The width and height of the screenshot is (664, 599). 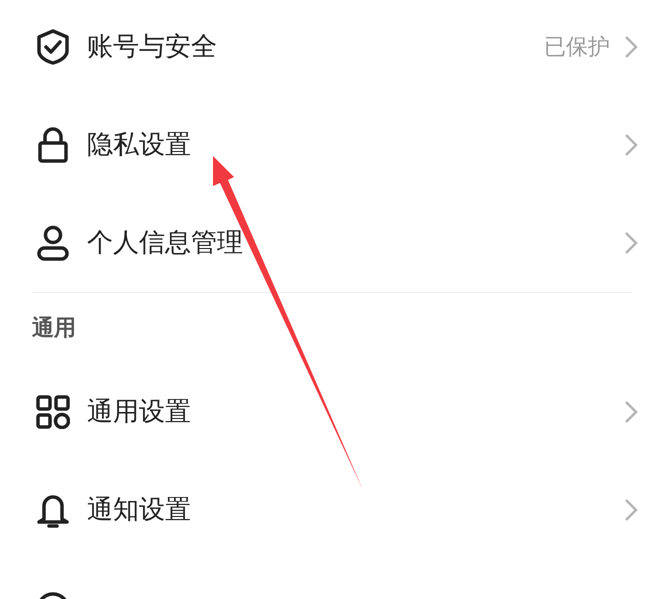 I want to click on shield-check-icon, so click(x=53, y=47).